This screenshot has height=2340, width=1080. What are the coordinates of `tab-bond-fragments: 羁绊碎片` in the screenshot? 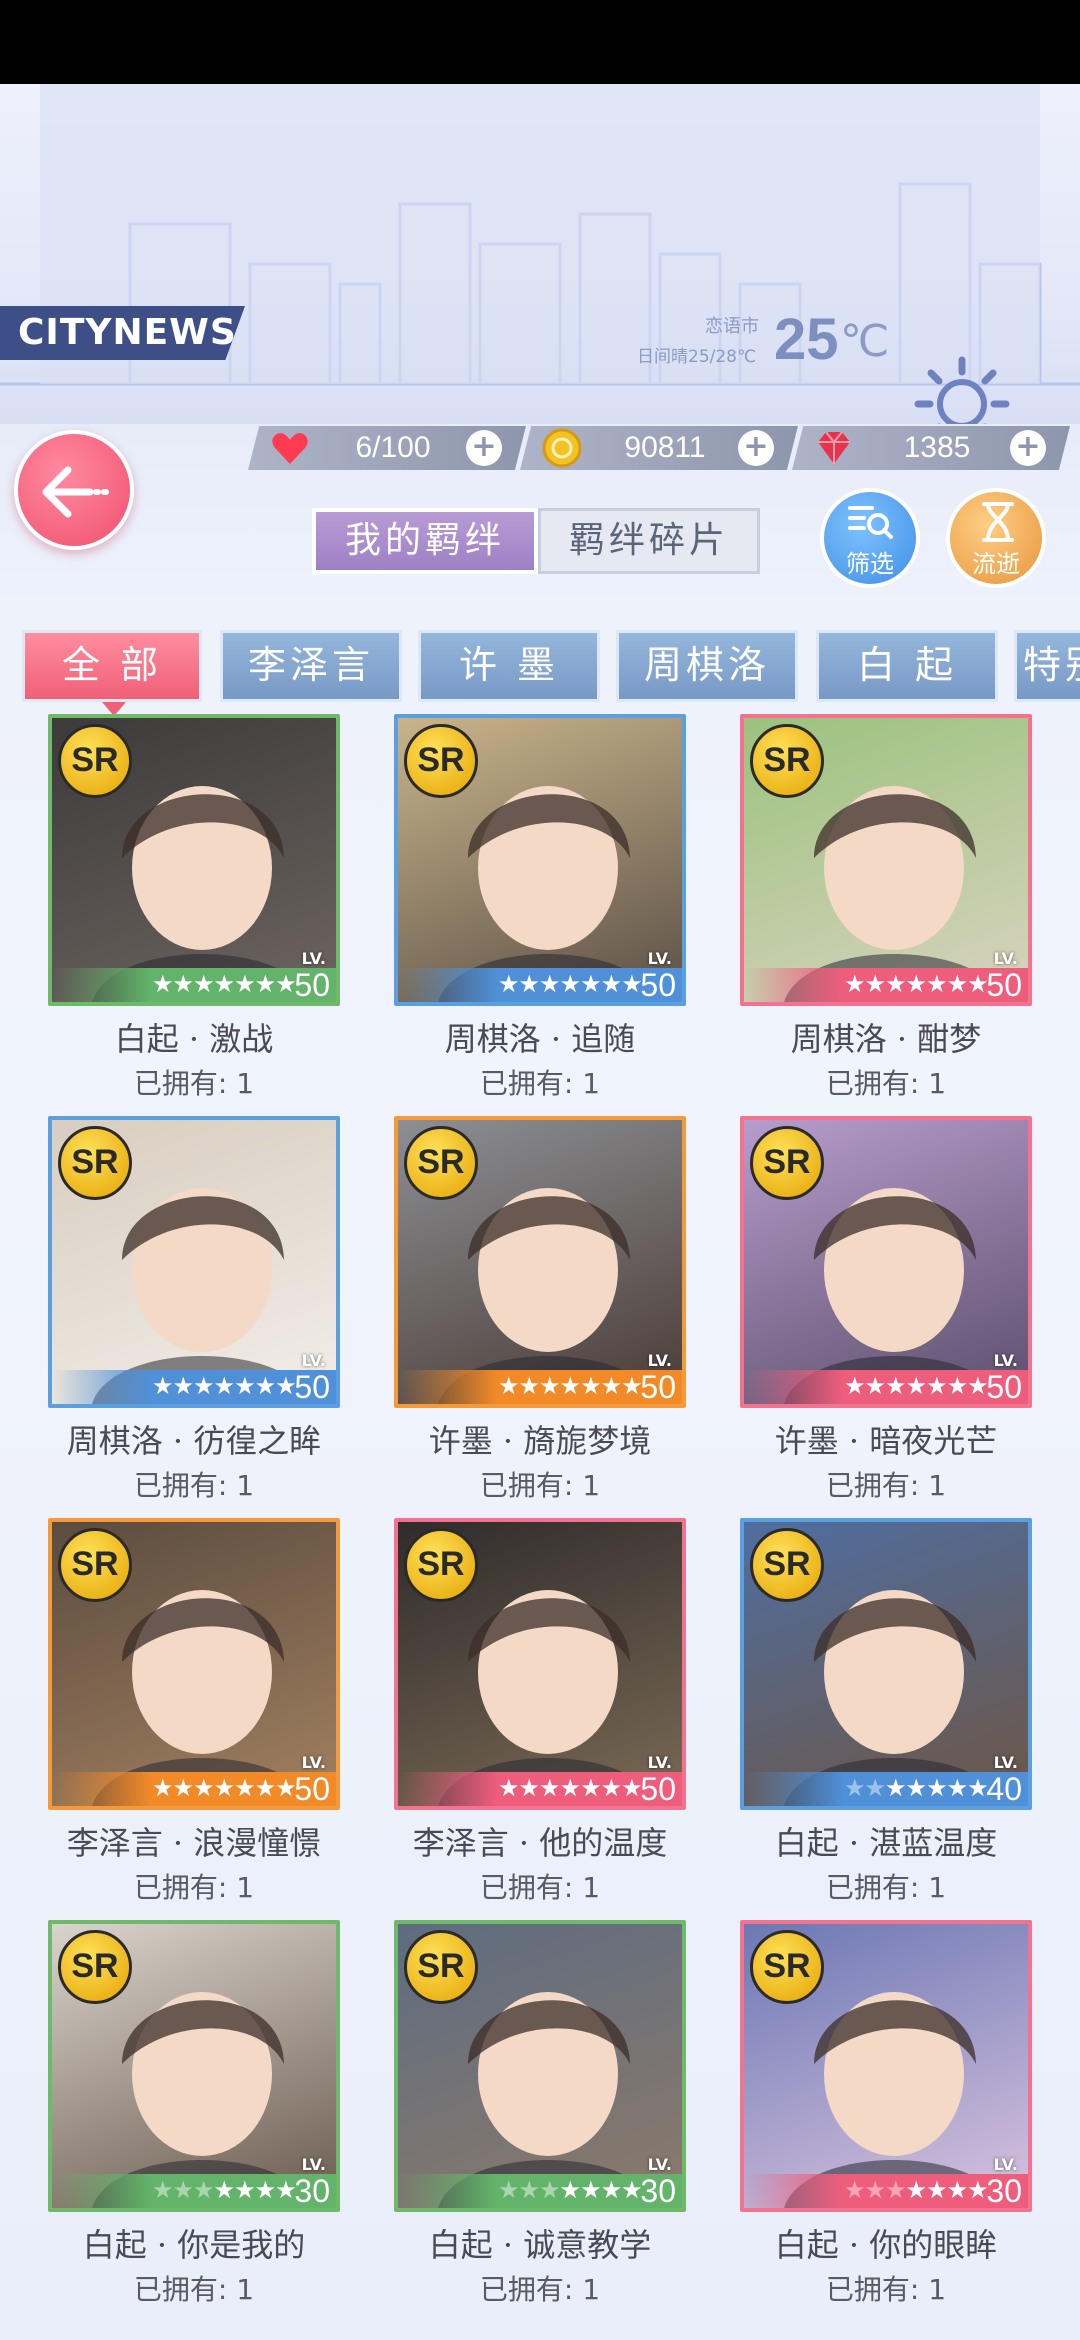 It's located at (649, 541).